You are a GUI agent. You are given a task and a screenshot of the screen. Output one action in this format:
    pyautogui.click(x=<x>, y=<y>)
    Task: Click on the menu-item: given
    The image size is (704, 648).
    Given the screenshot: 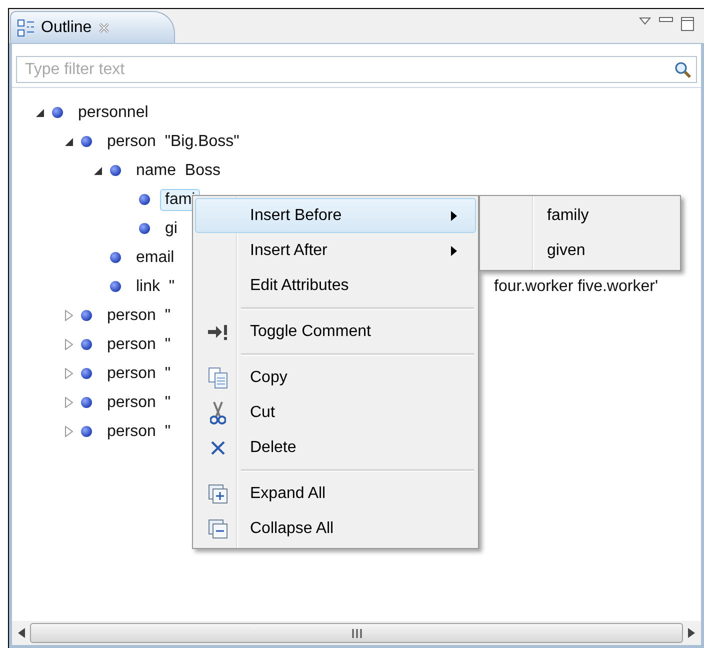 What is the action you would take?
    pyautogui.click(x=580, y=250)
    